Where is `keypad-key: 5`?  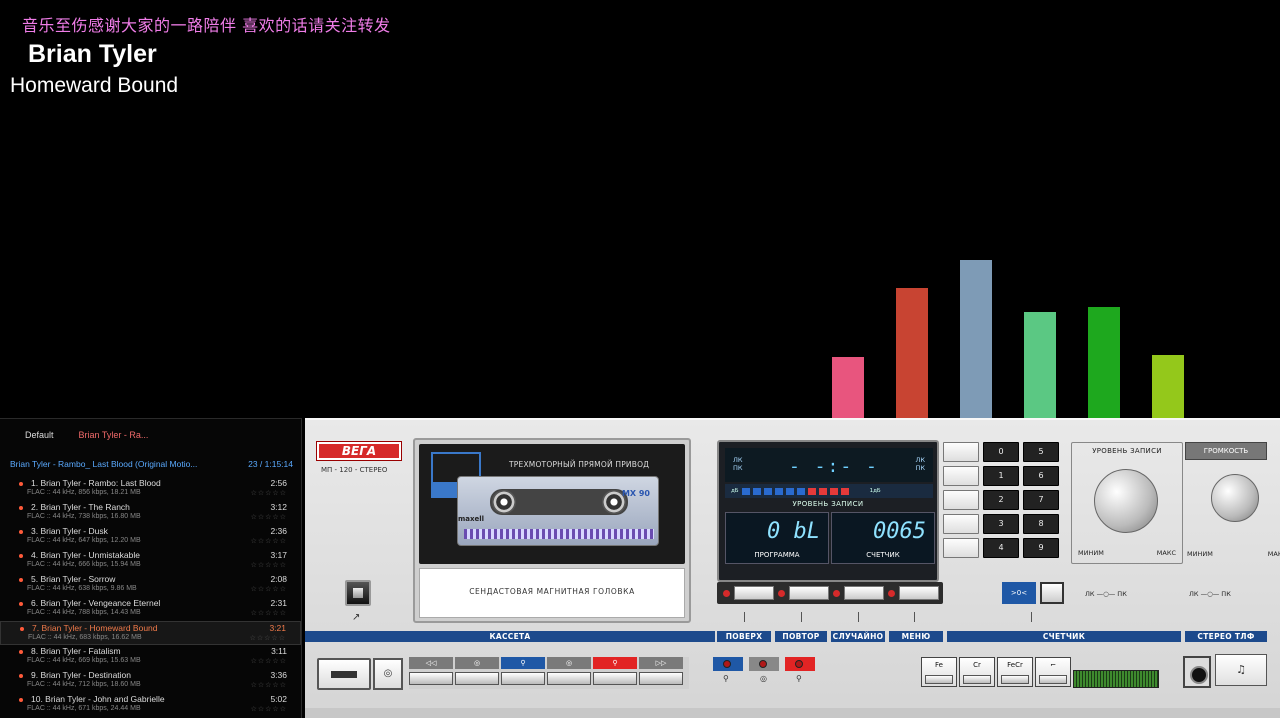 keypad-key: 5 is located at coordinates (1041, 452).